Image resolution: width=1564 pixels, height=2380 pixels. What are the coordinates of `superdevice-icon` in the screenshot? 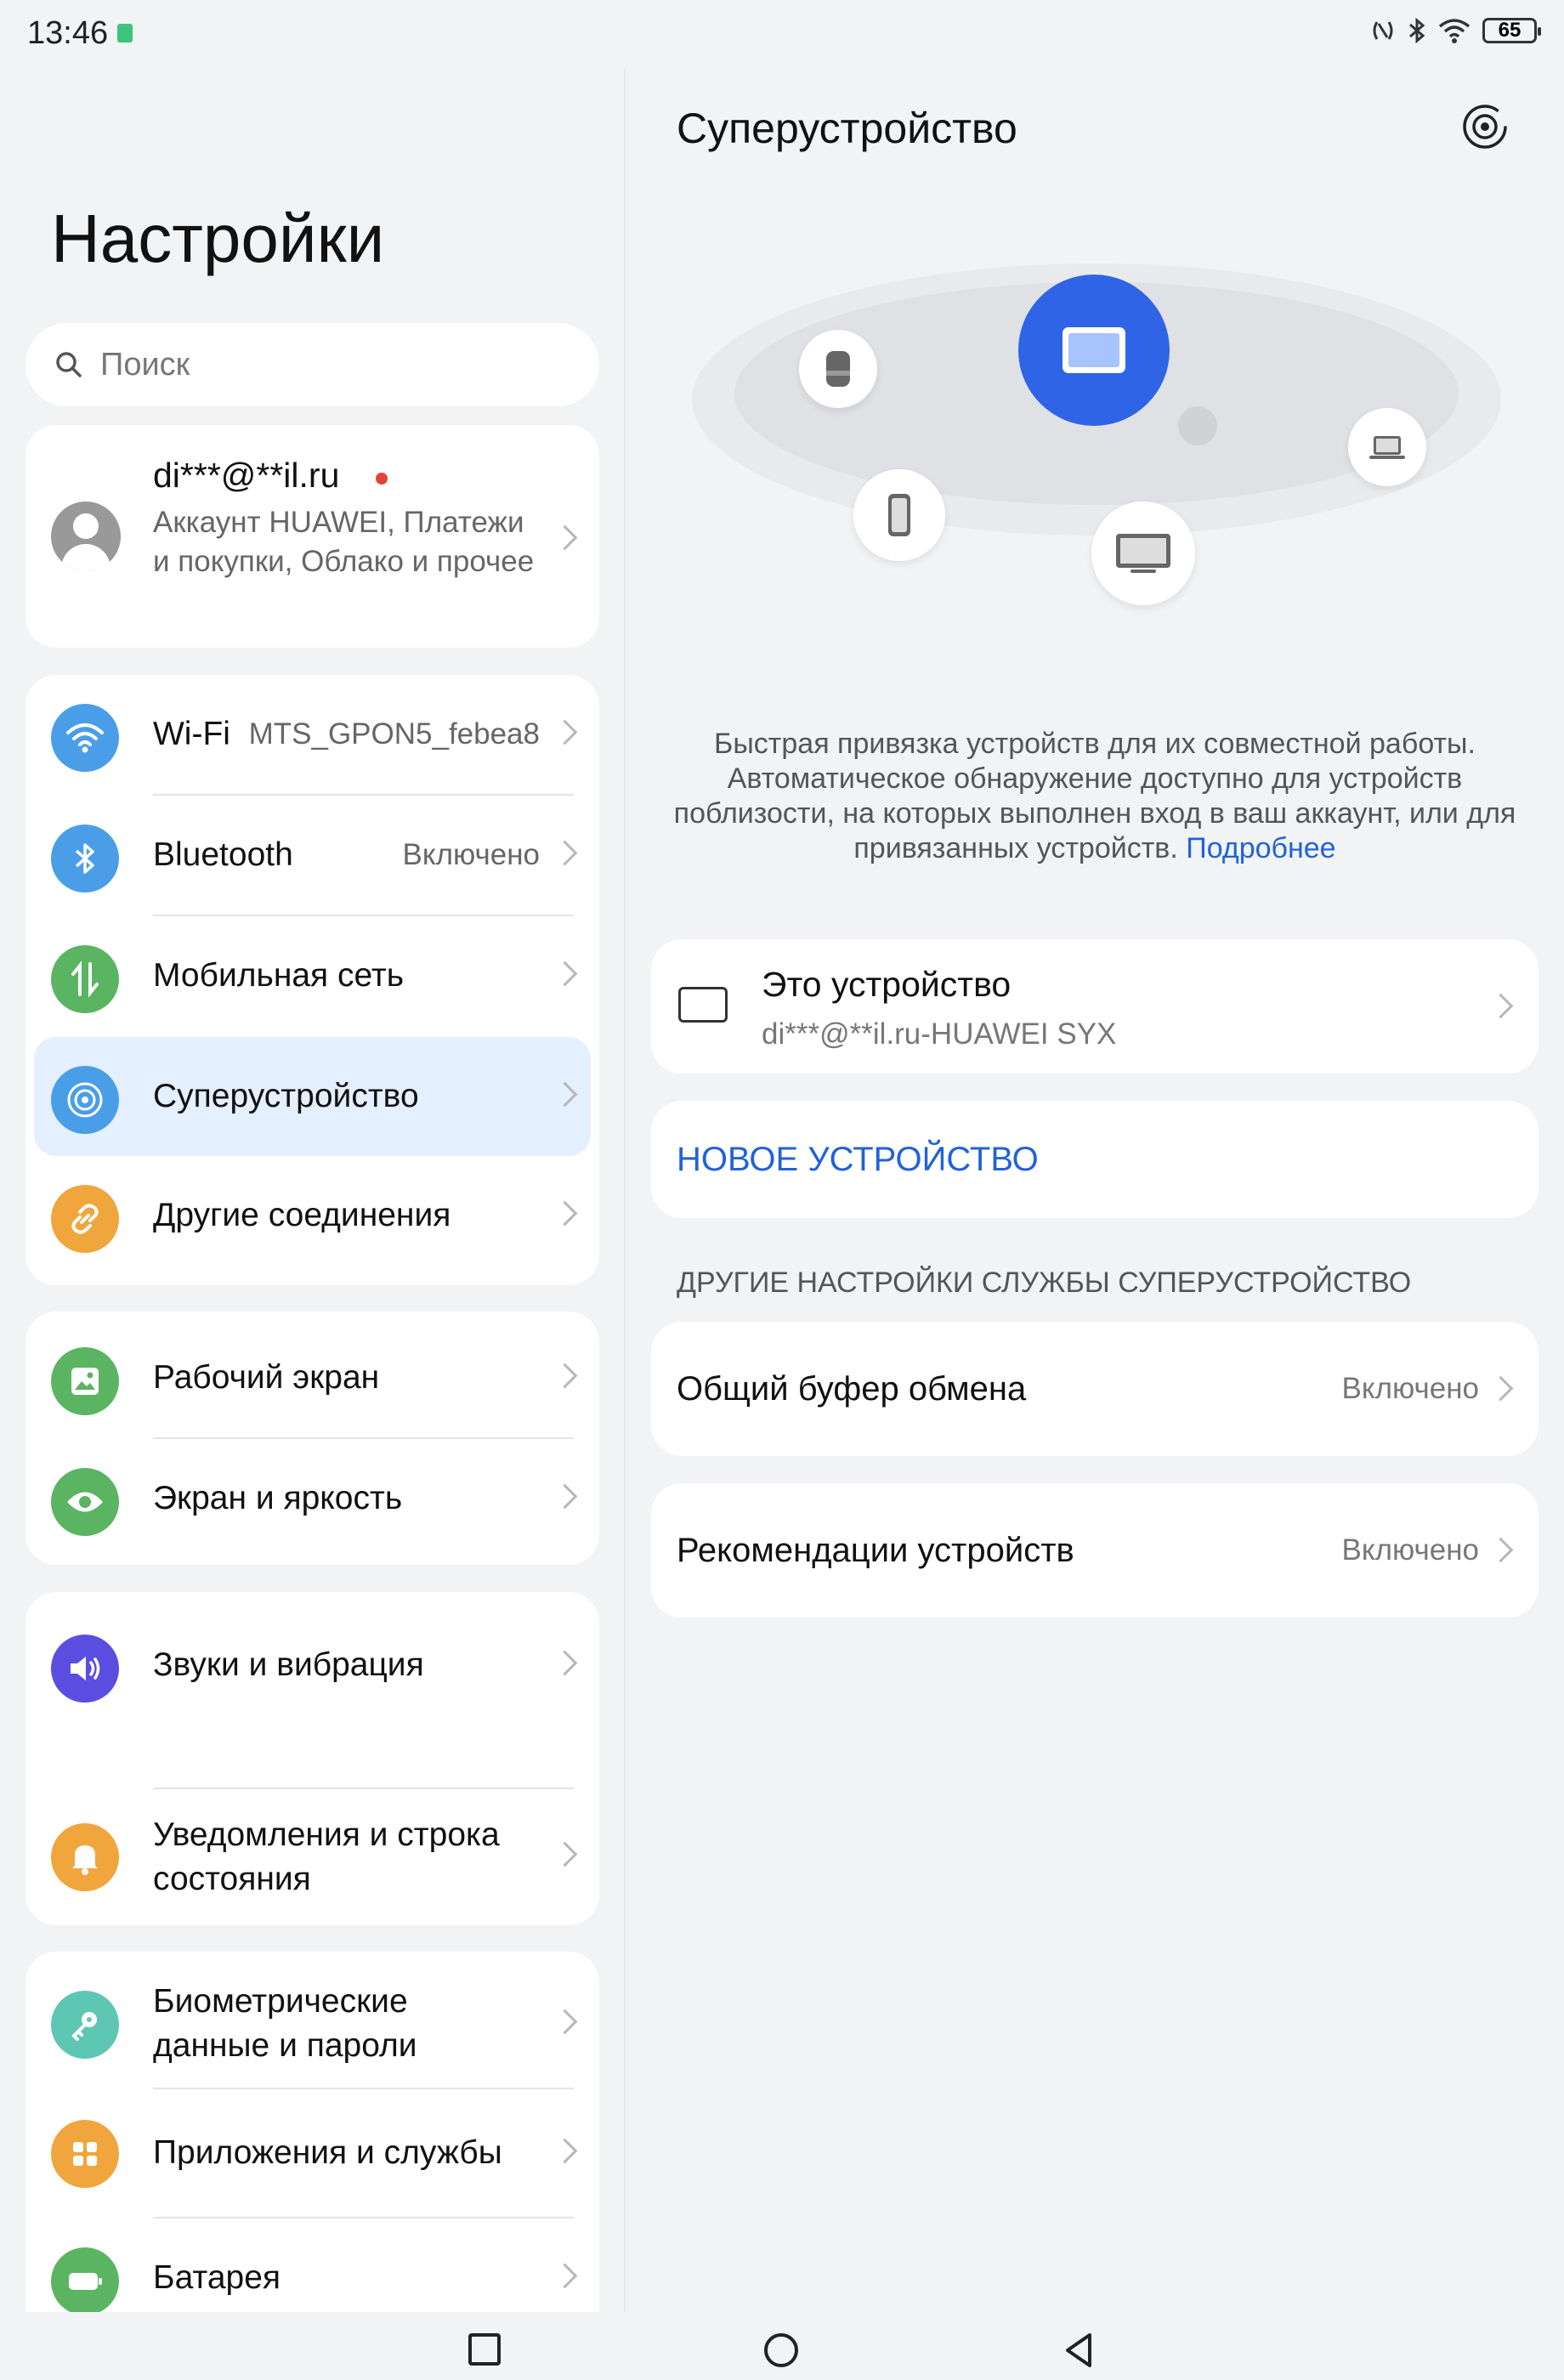 It's located at (85, 1100).